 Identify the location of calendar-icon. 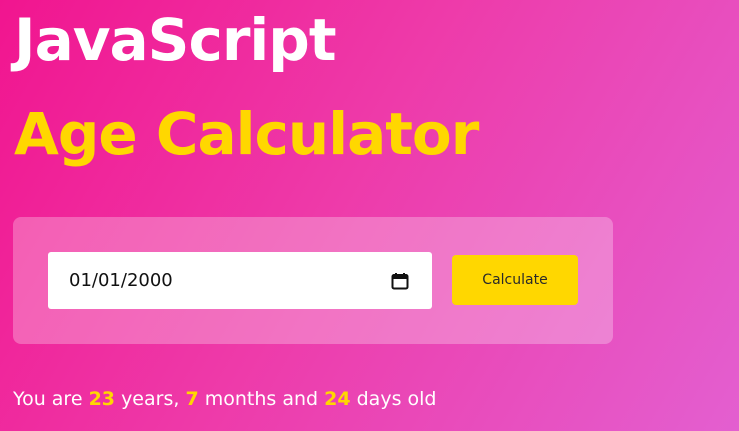
(400, 281).